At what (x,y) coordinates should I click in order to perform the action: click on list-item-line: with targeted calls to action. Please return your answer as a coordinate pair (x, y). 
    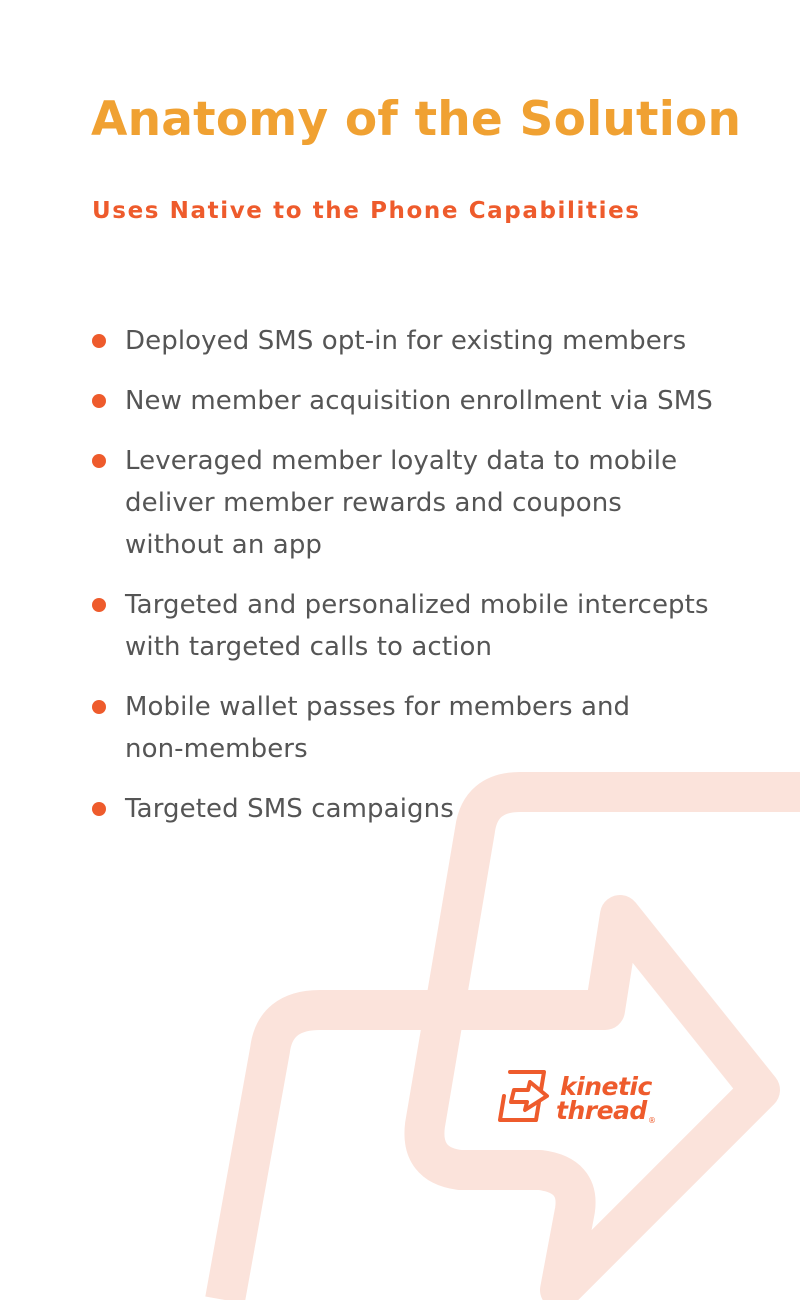
    Looking at the image, I should click on (309, 647).